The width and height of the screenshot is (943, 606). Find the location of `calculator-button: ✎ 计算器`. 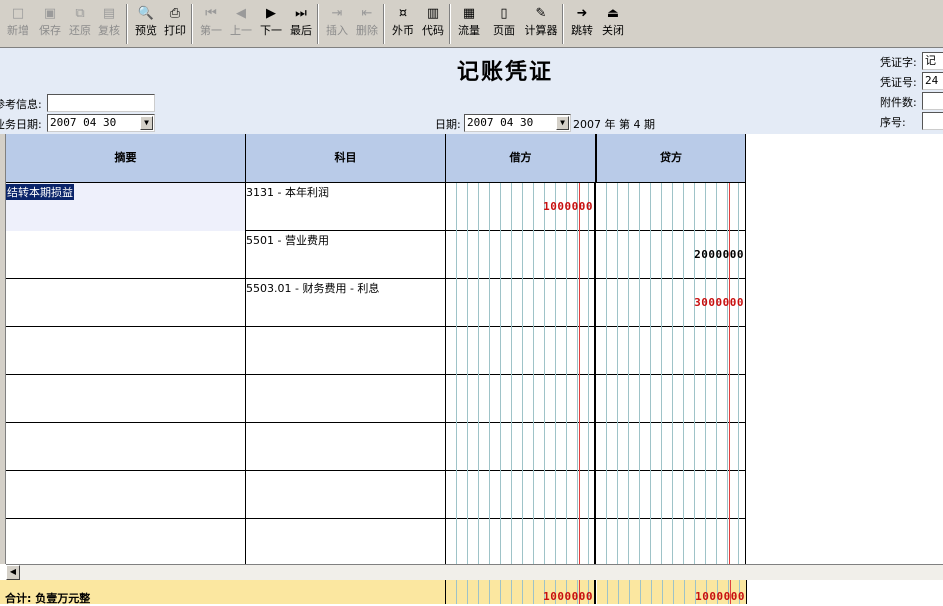

calculator-button: ✎ 计算器 is located at coordinates (541, 24).